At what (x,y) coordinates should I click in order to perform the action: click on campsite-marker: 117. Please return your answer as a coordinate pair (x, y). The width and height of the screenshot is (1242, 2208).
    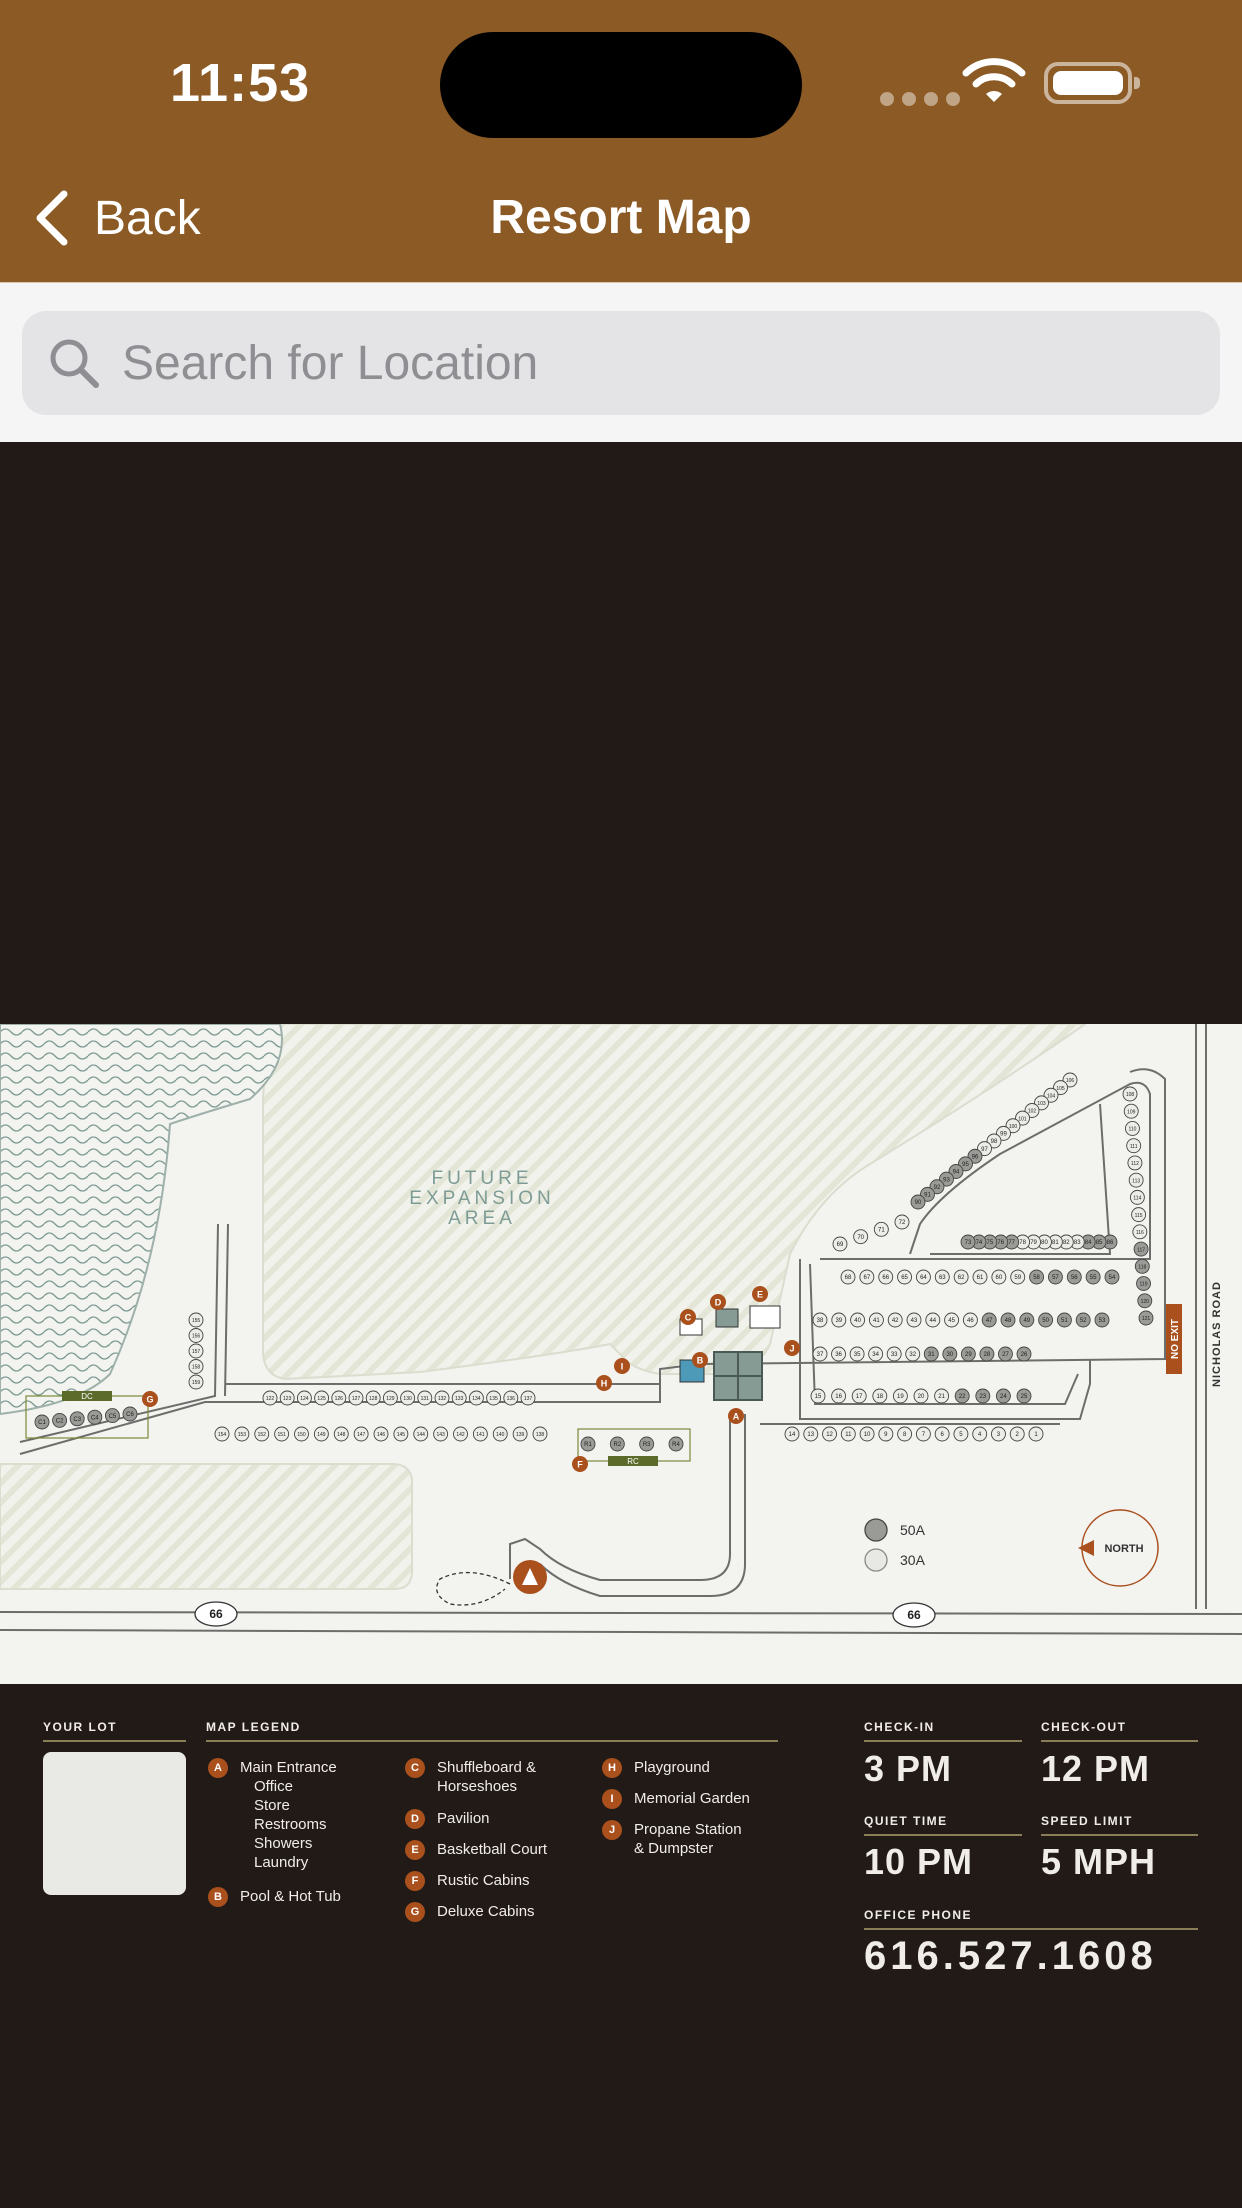
    Looking at the image, I should click on (1141, 1249).